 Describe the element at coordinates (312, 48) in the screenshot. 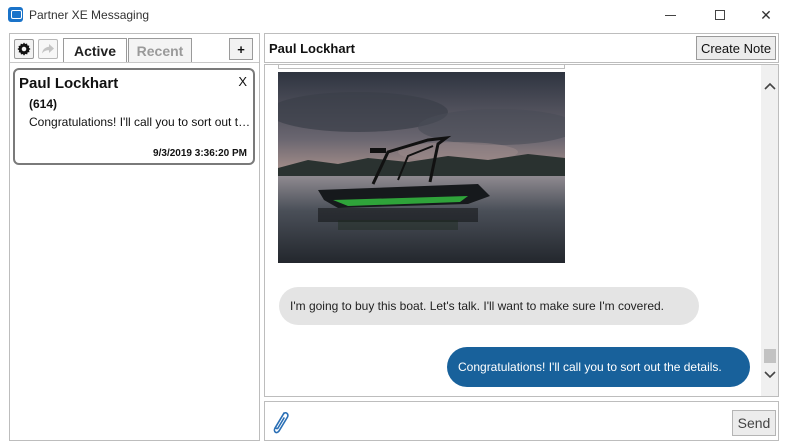

I see `contact-name: Paul Lockhart` at that location.